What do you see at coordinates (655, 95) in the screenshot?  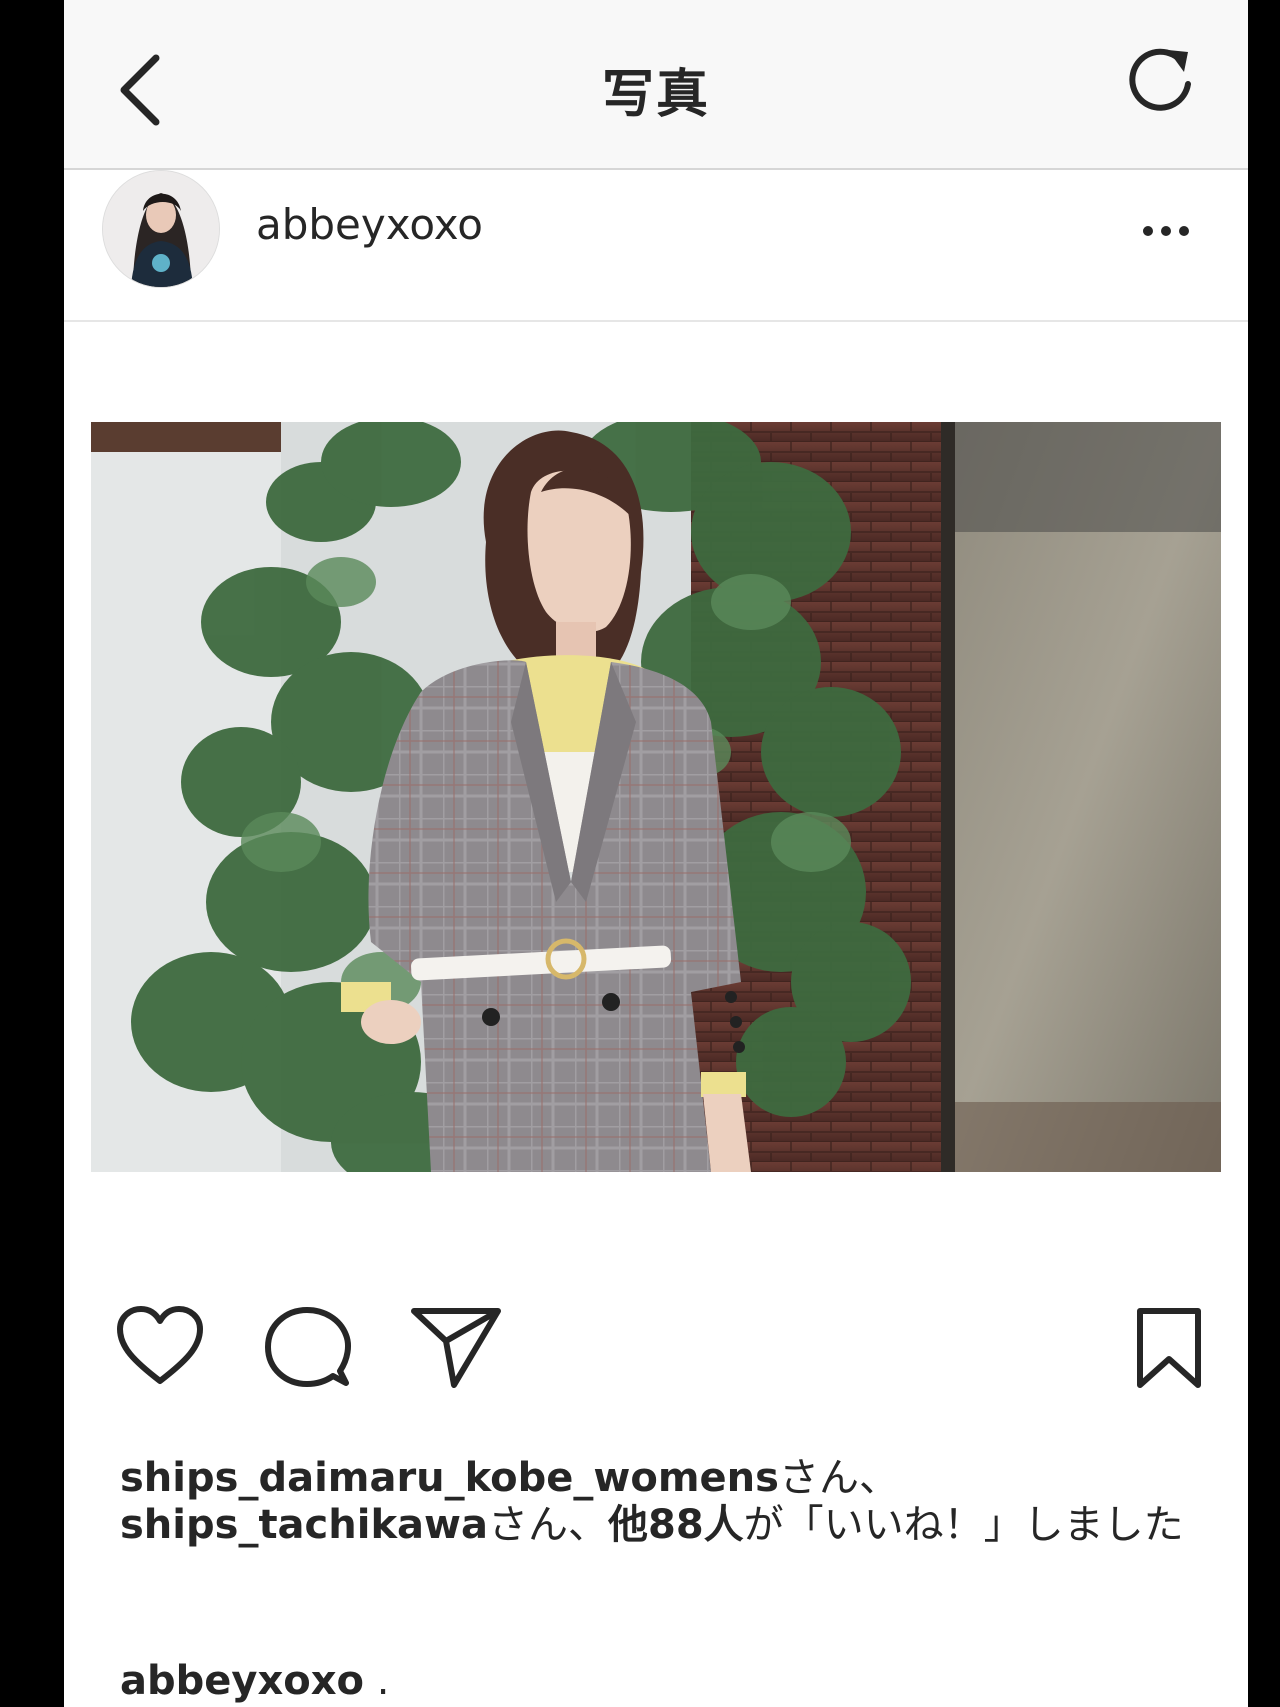 I see `page-title: 写真` at bounding box center [655, 95].